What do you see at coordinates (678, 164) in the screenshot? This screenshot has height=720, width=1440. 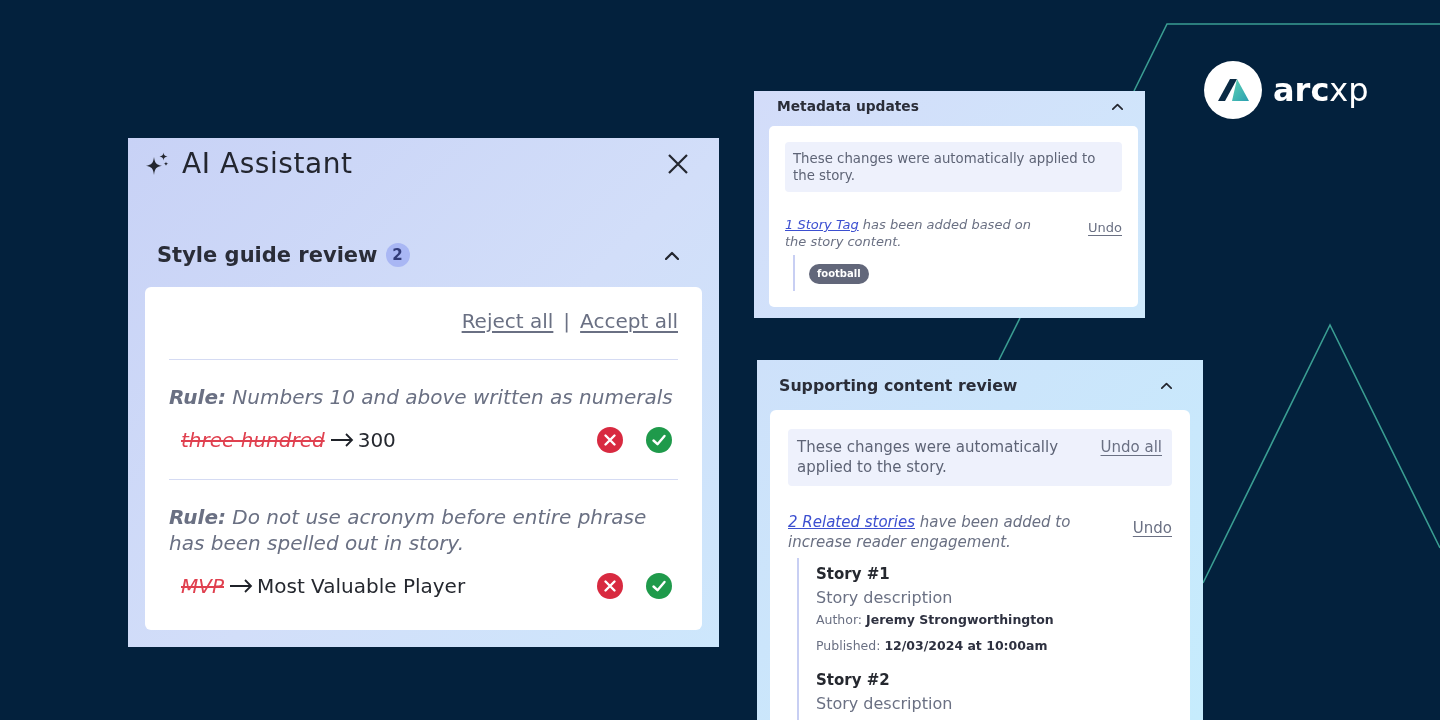 I see `close-icon` at bounding box center [678, 164].